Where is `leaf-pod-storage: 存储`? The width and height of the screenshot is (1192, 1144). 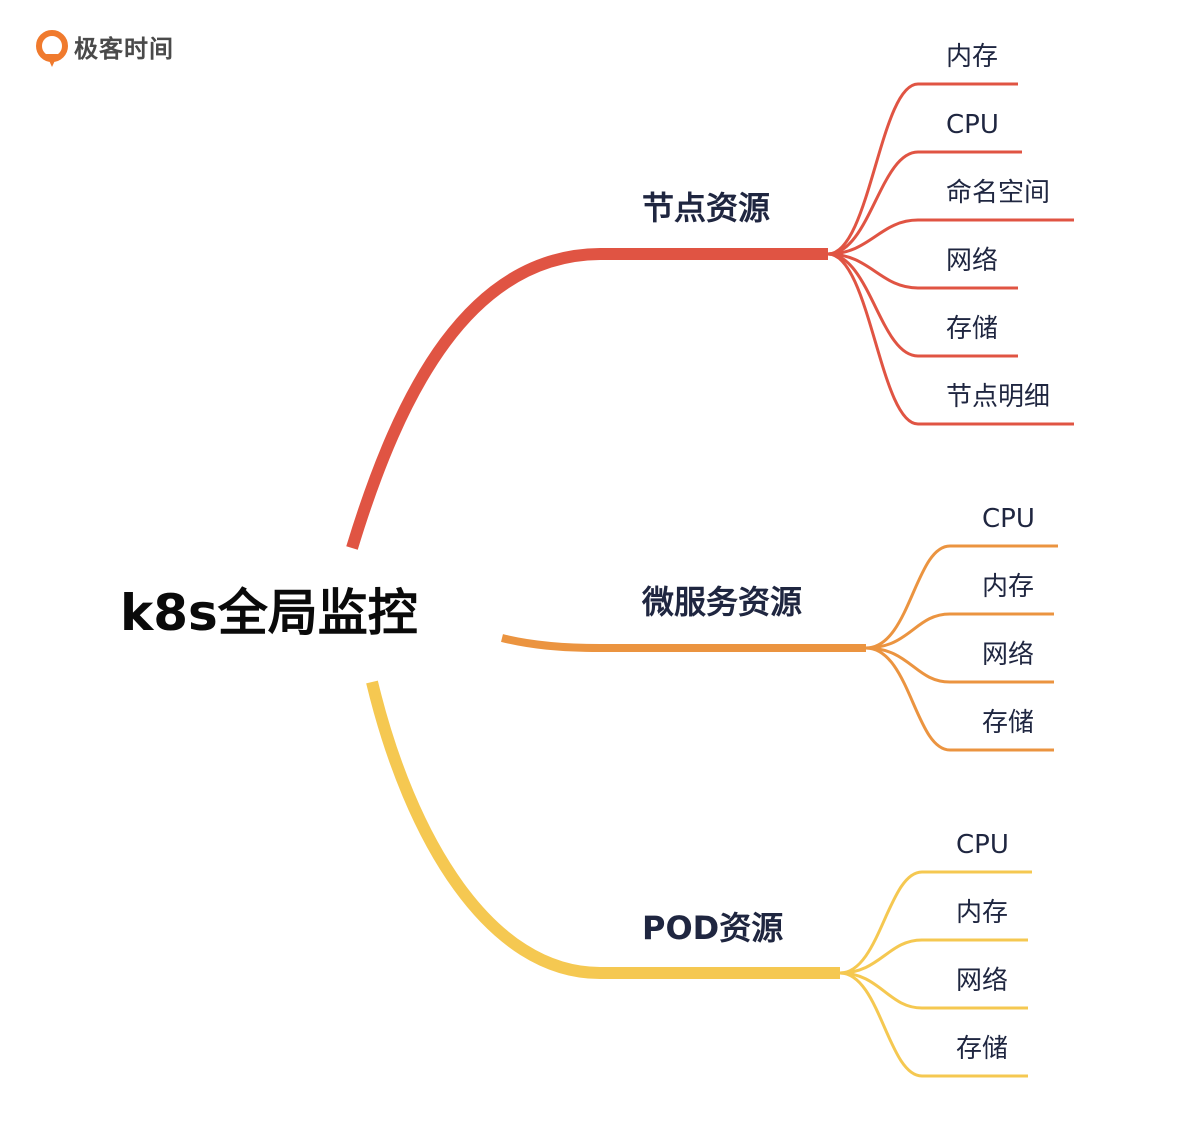 leaf-pod-storage: 存储 is located at coordinates (982, 1049).